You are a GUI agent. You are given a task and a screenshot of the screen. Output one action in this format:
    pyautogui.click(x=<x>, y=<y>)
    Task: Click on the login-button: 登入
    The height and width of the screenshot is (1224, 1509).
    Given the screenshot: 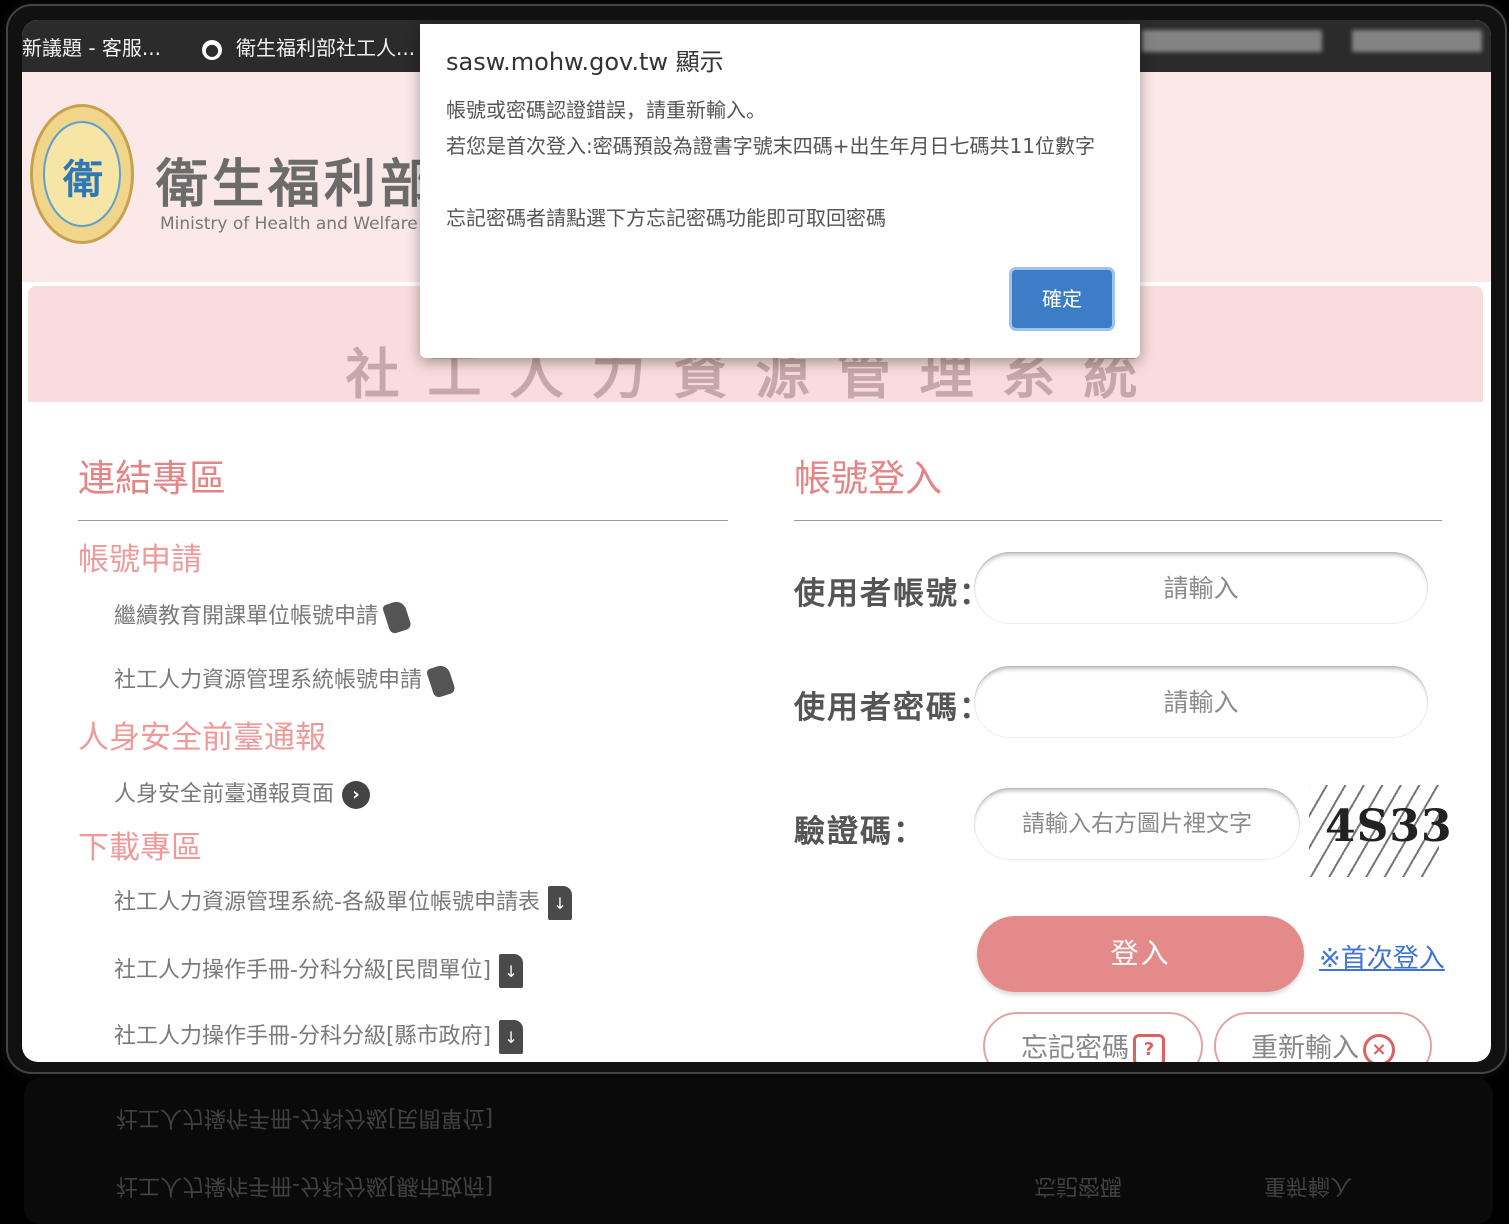 What is the action you would take?
    pyautogui.click(x=1140, y=954)
    